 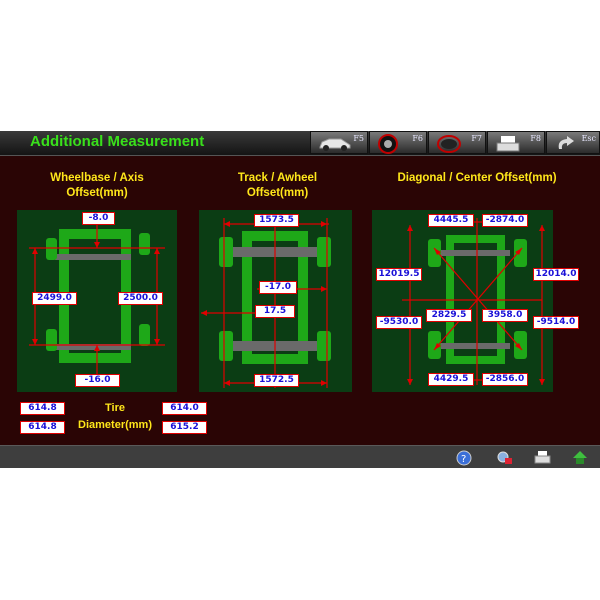 I want to click on track-diagram, so click(x=266, y=303).